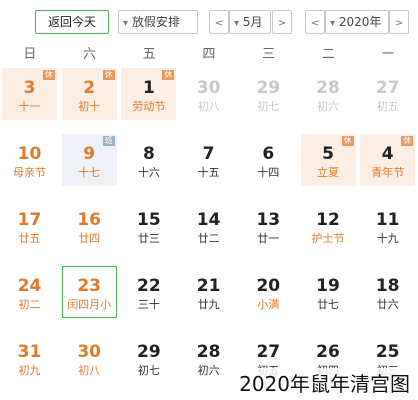 The image size is (418, 400). Describe the element at coordinates (89, 304) in the screenshot. I see `lunar-date: 闰四月小` at that location.